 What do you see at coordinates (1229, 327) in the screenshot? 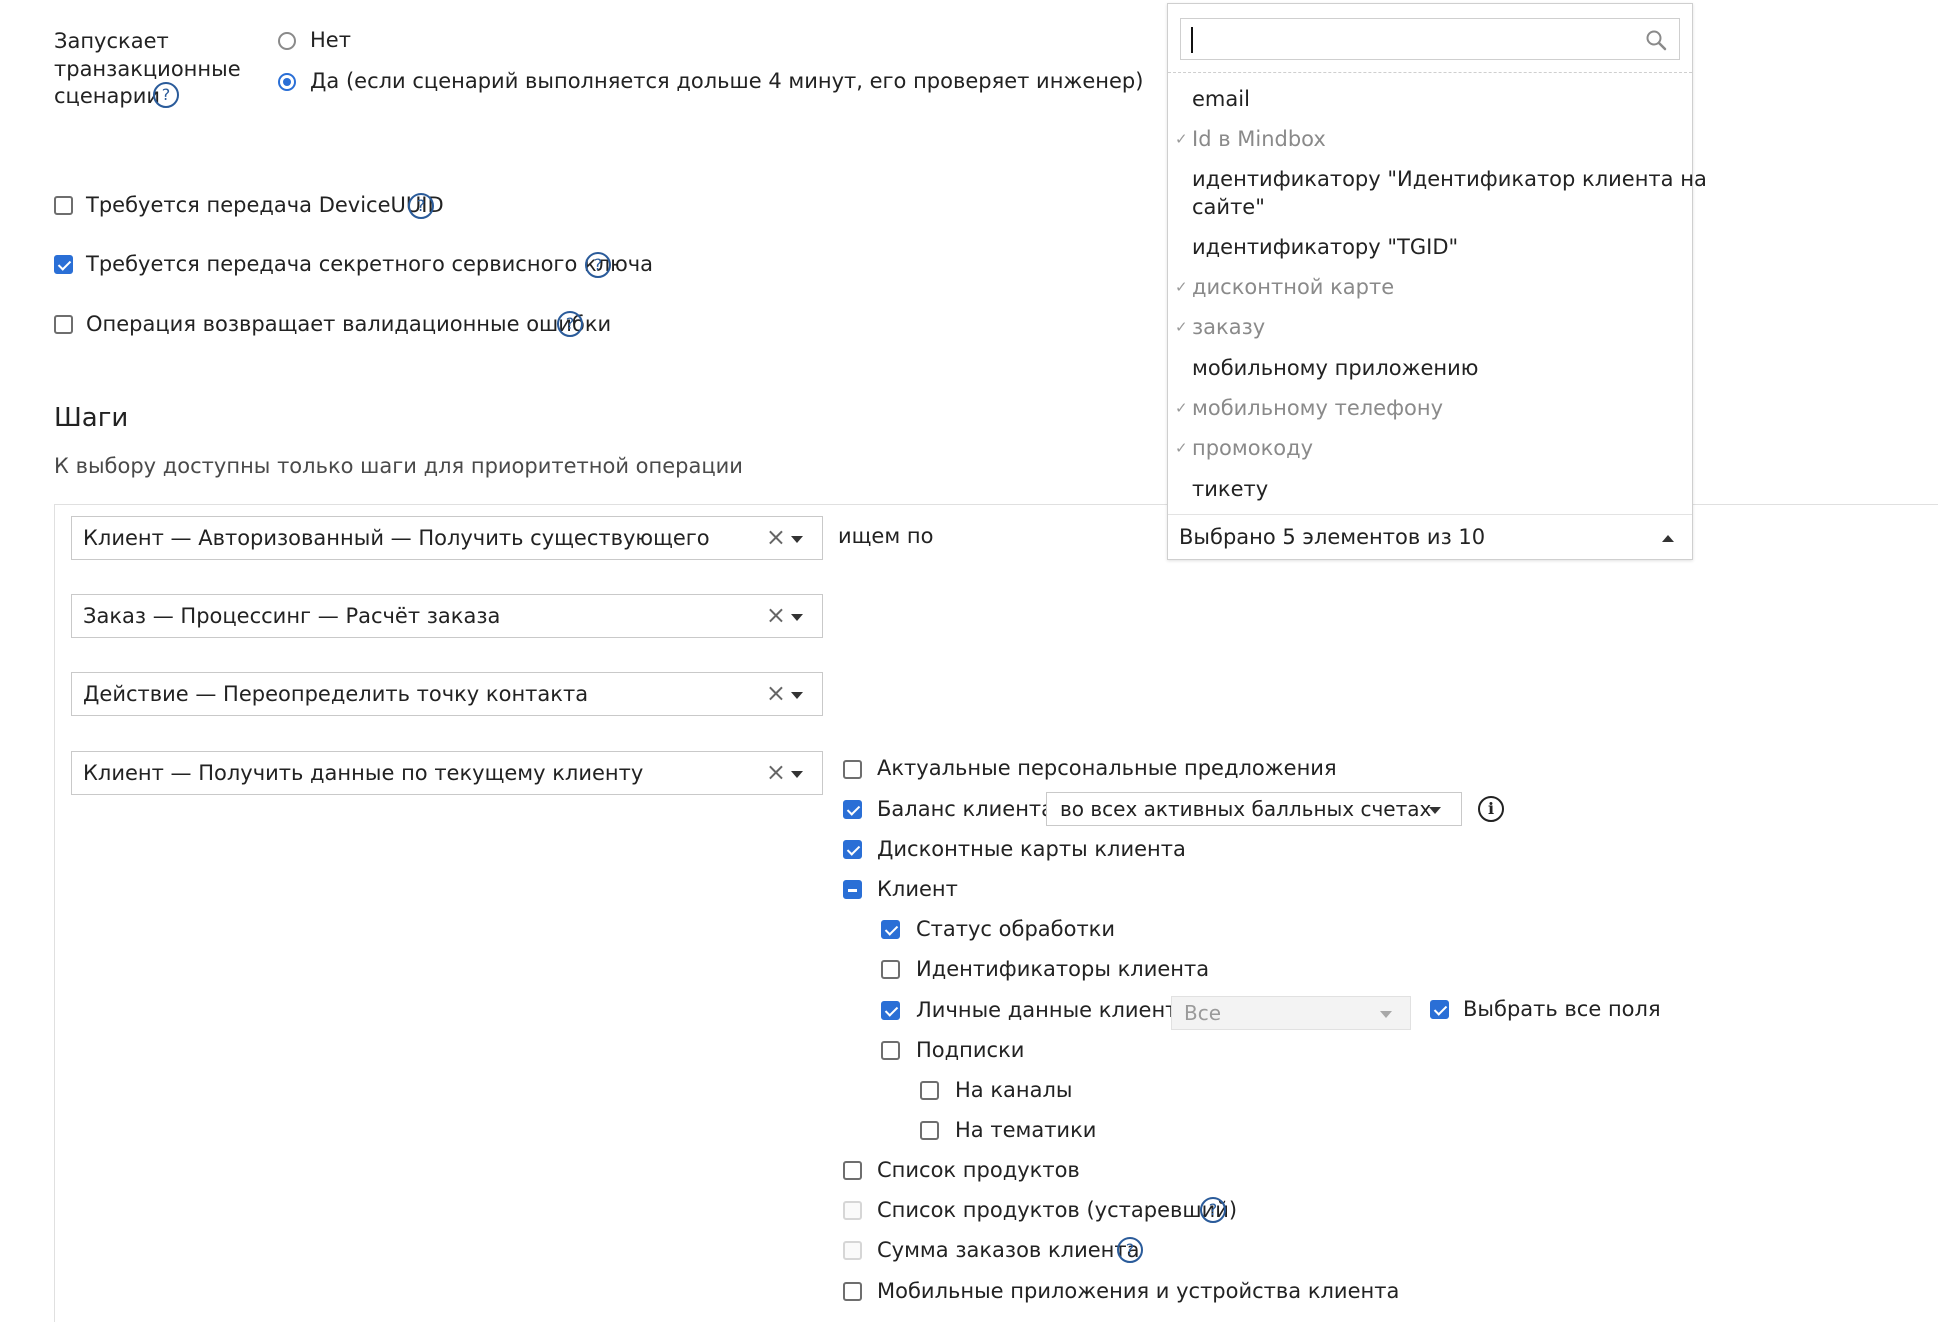
I see `dropdown-option-label: заказу` at bounding box center [1229, 327].